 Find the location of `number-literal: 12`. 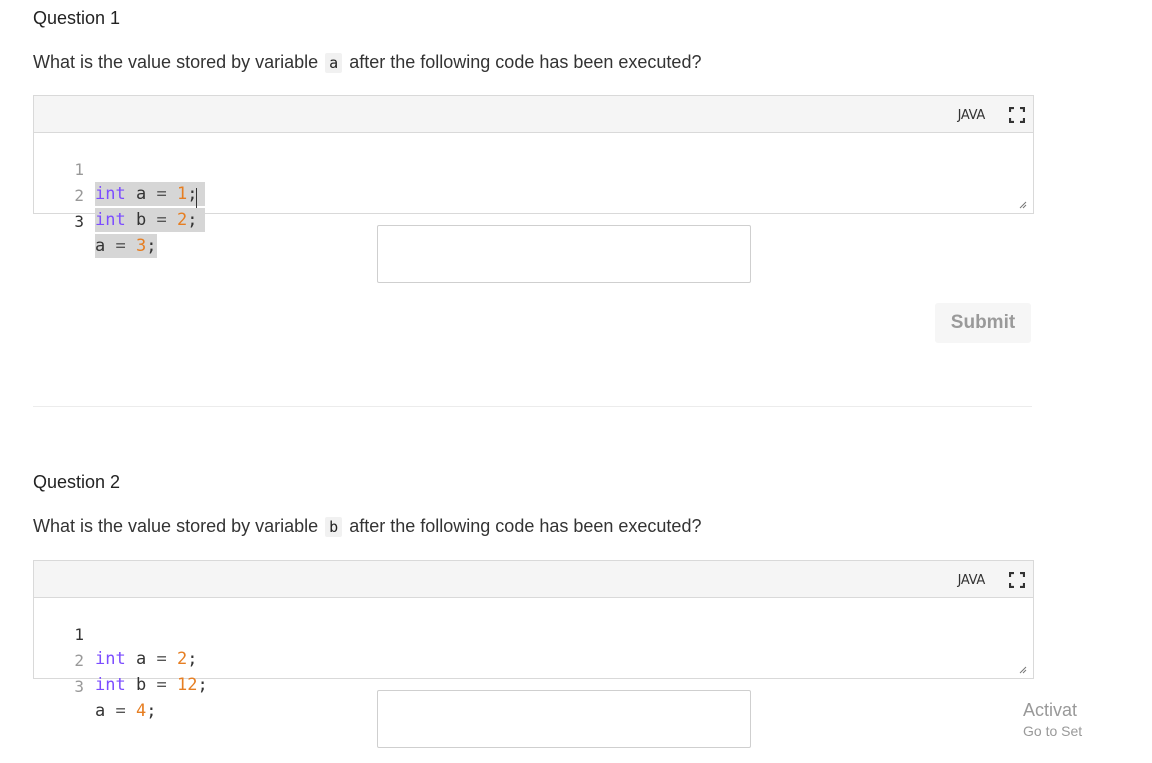

number-literal: 12 is located at coordinates (187, 685).